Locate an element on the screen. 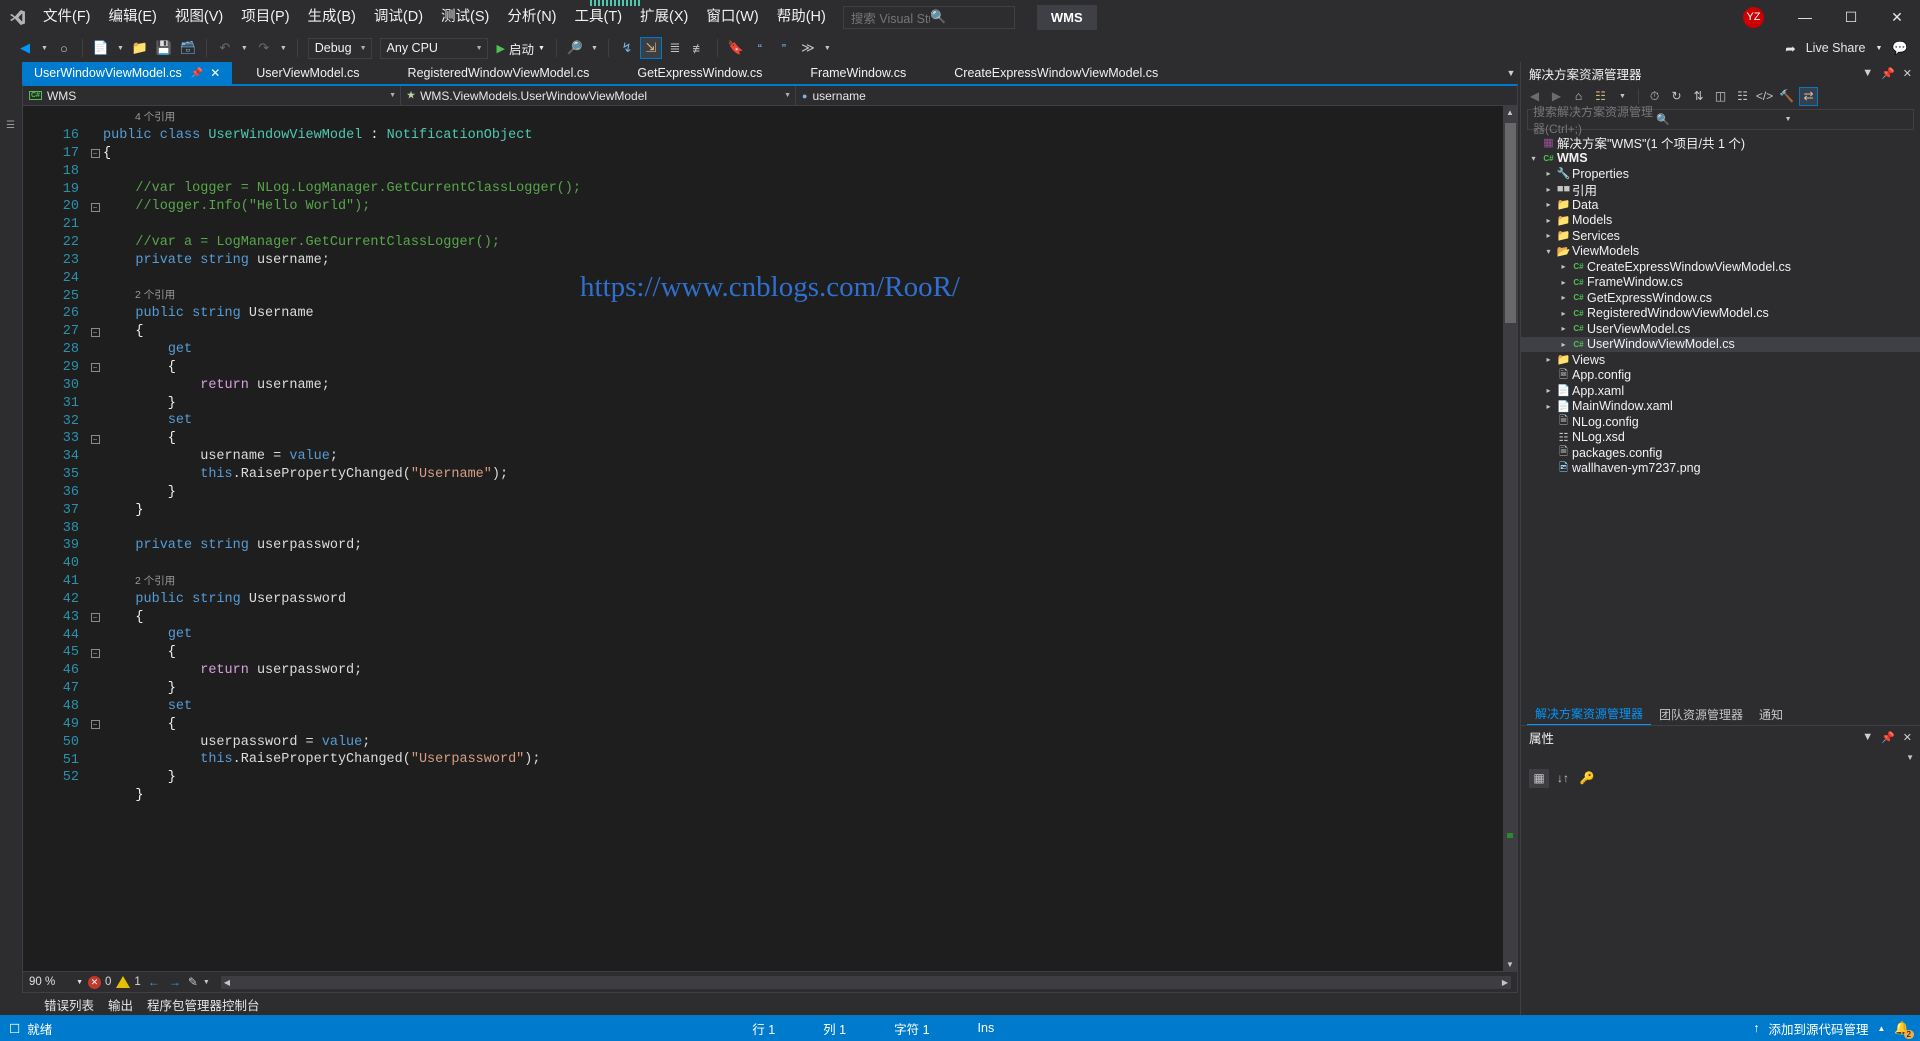 The width and height of the screenshot is (1920, 1041). more-commands-icon: ≫ is located at coordinates (808, 48).